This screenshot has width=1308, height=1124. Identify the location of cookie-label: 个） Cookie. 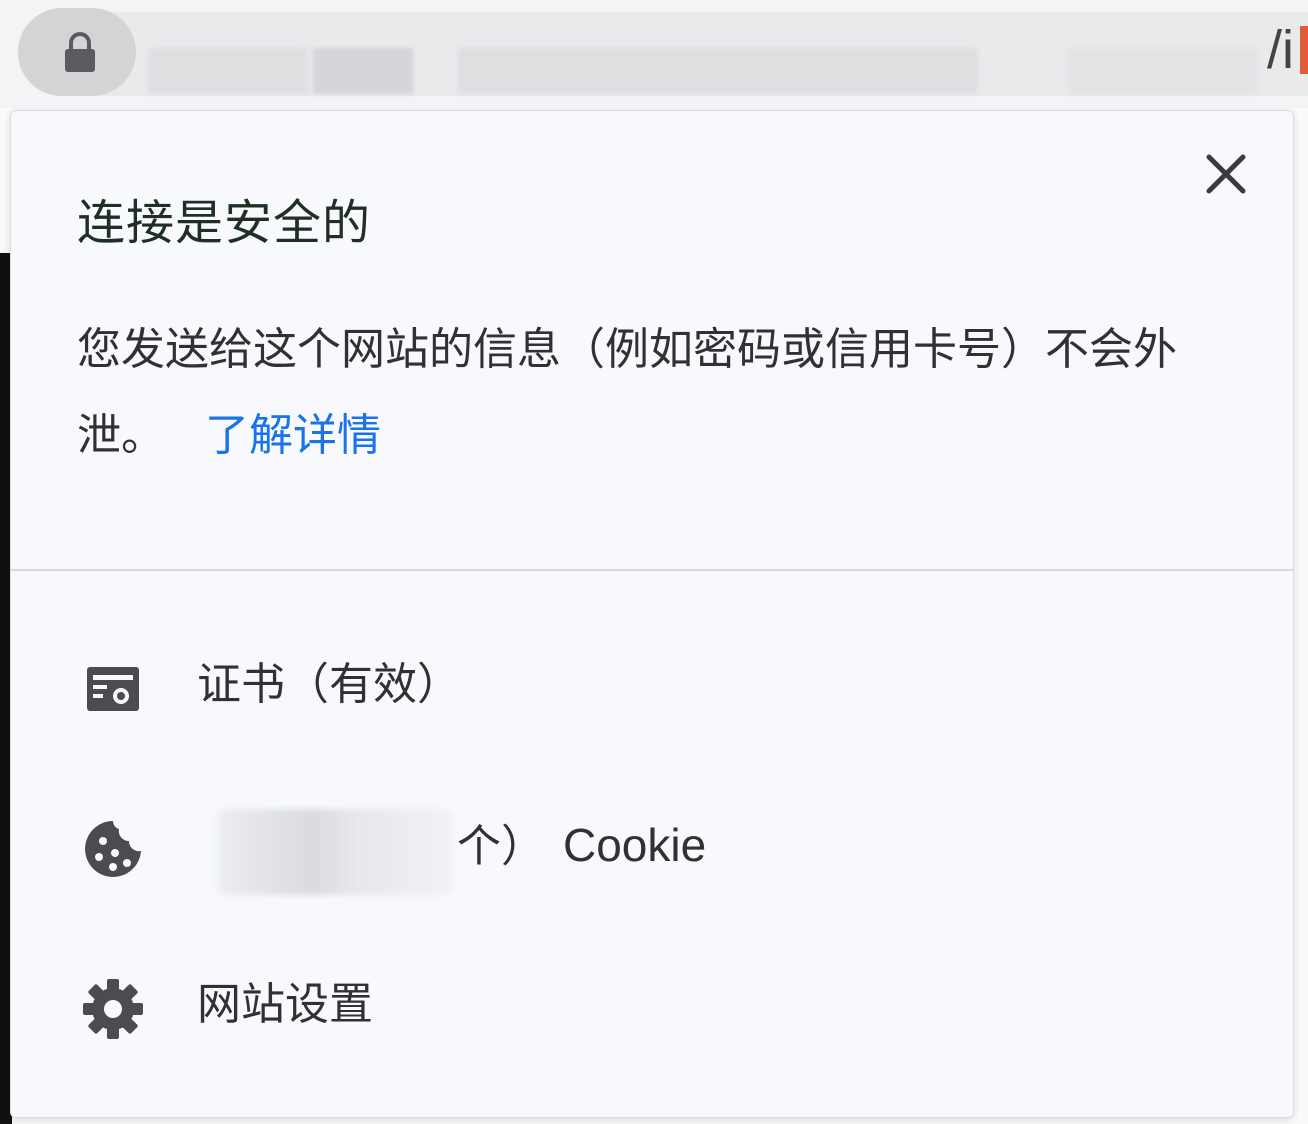
(581, 846).